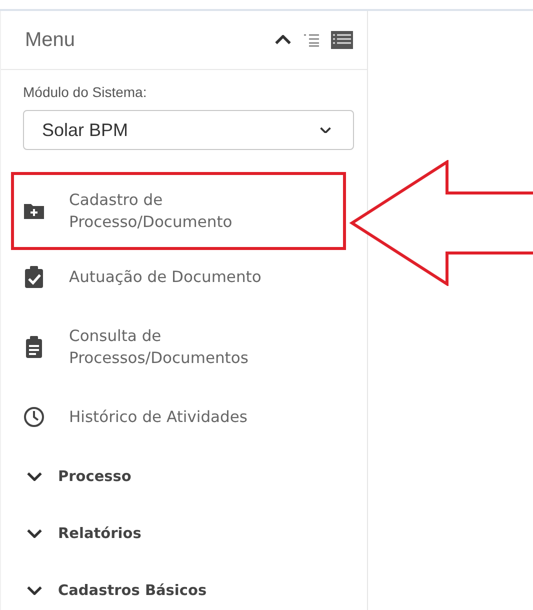 This screenshot has width=533, height=610. What do you see at coordinates (34, 347) in the screenshot?
I see `clipboard-list-icon` at bounding box center [34, 347].